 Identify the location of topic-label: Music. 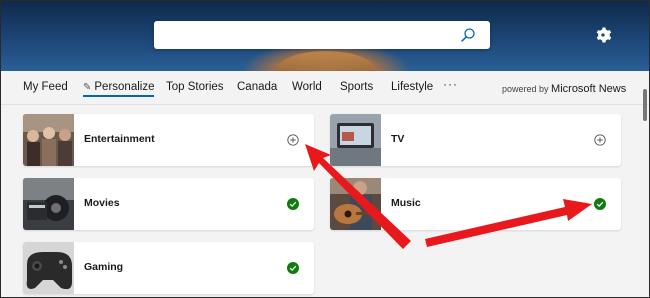
(406, 203).